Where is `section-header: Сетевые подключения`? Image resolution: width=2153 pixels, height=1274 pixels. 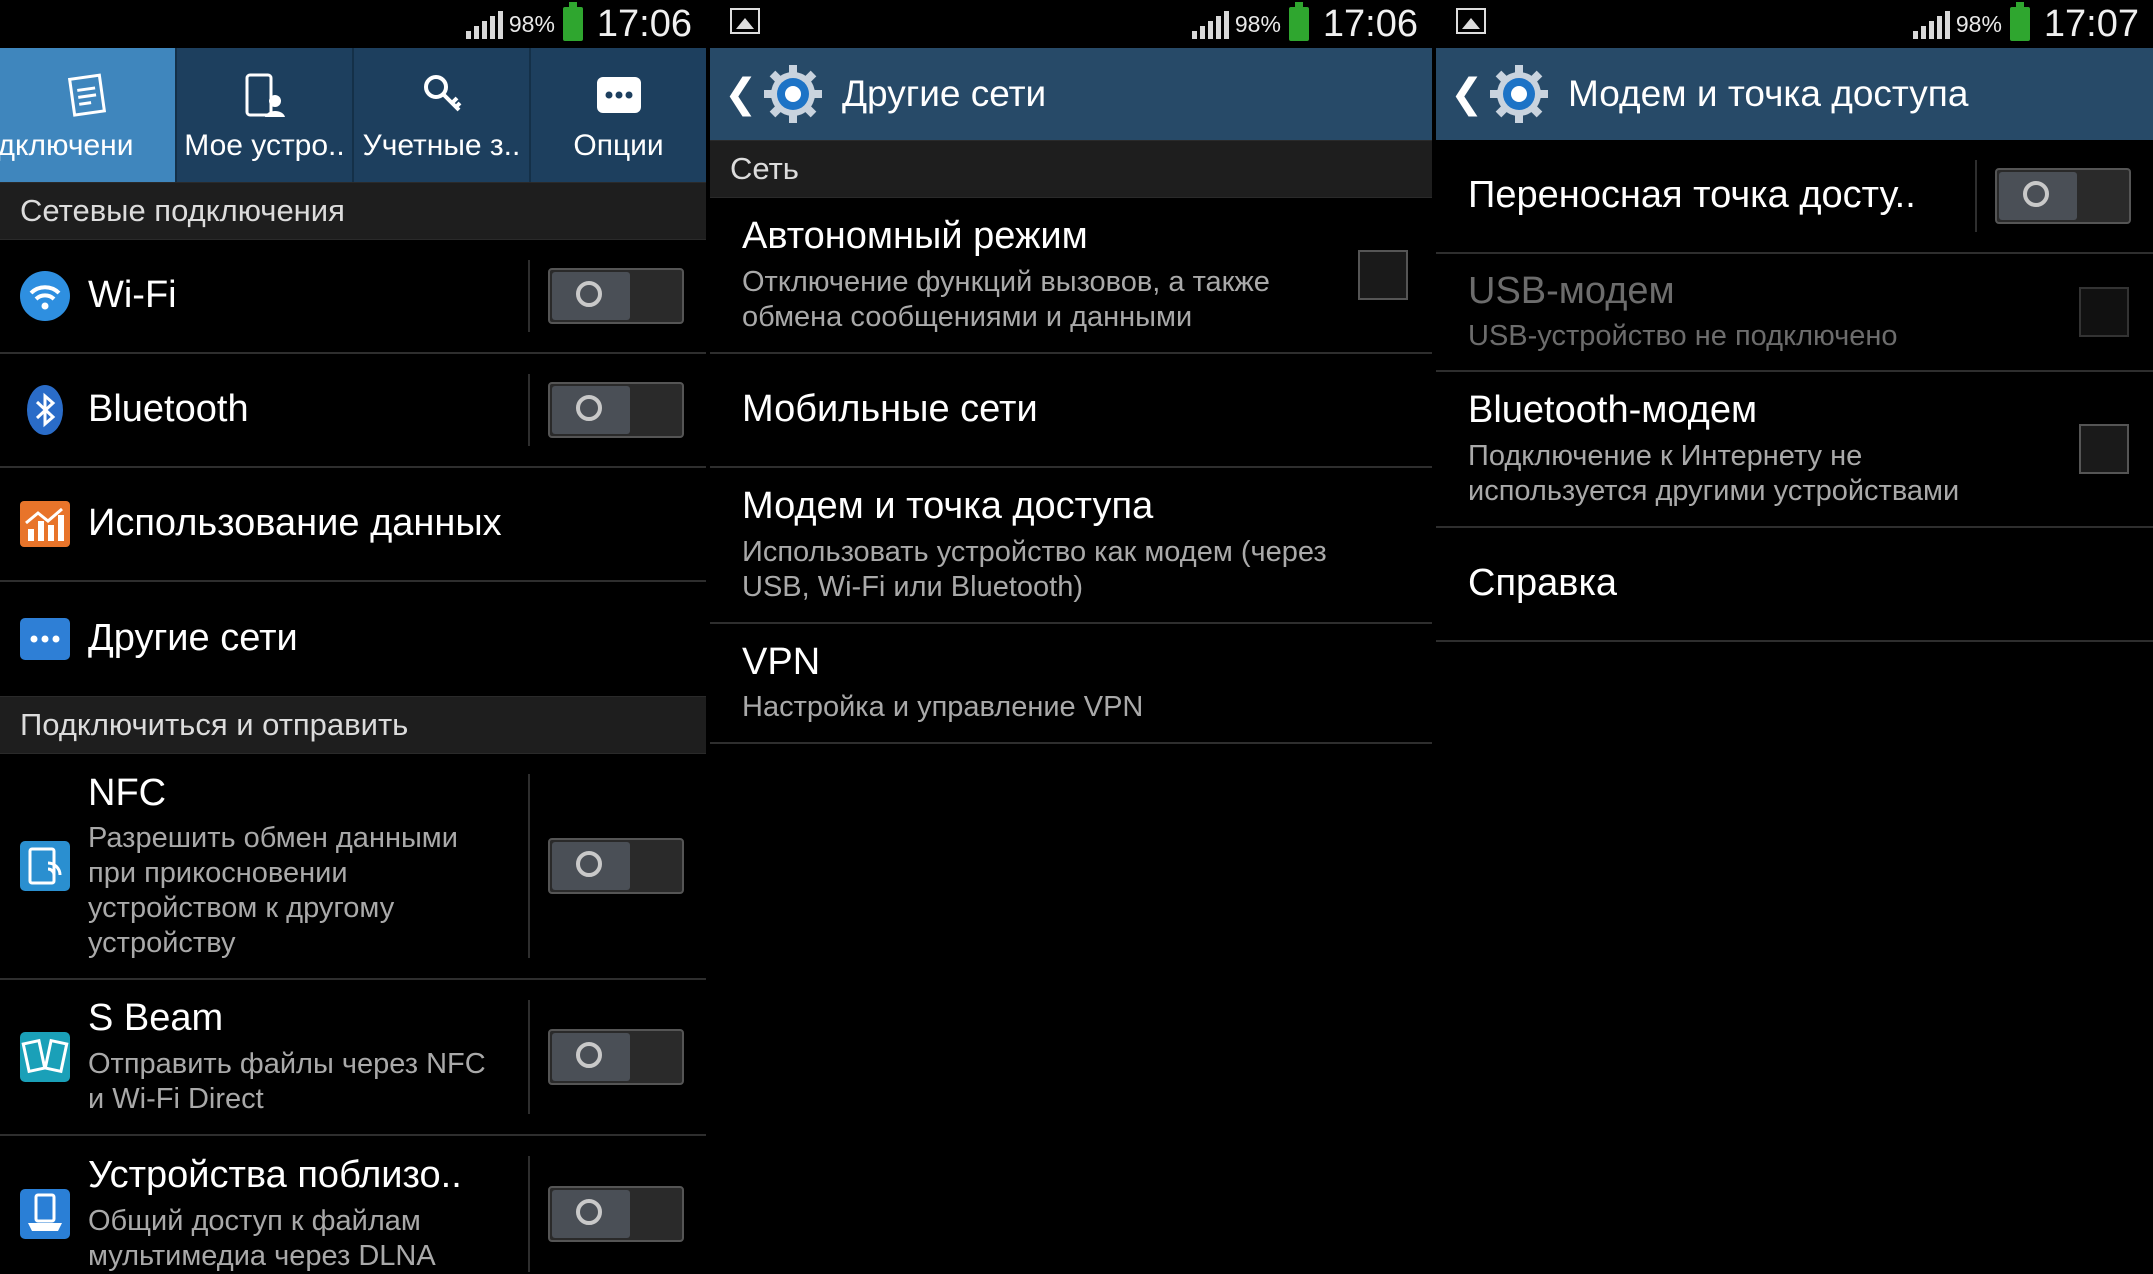
section-header: Сетевые подключения is located at coordinates (353, 211).